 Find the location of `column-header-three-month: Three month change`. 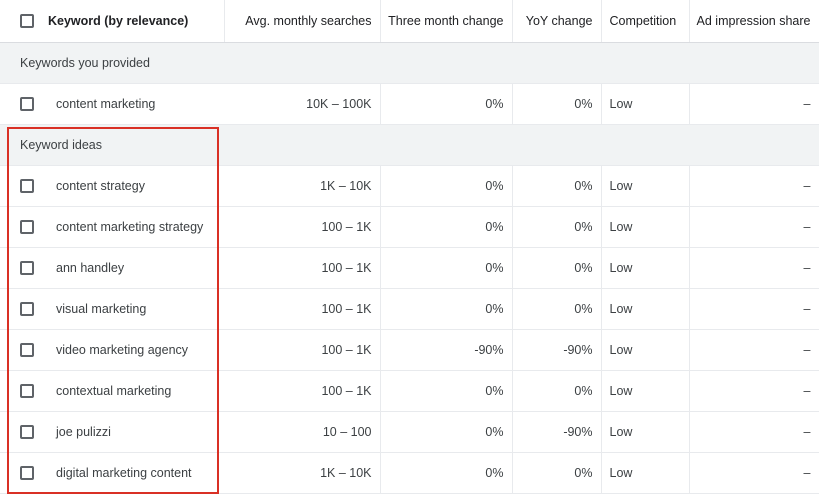

column-header-three-month: Three month change is located at coordinates (446, 21).